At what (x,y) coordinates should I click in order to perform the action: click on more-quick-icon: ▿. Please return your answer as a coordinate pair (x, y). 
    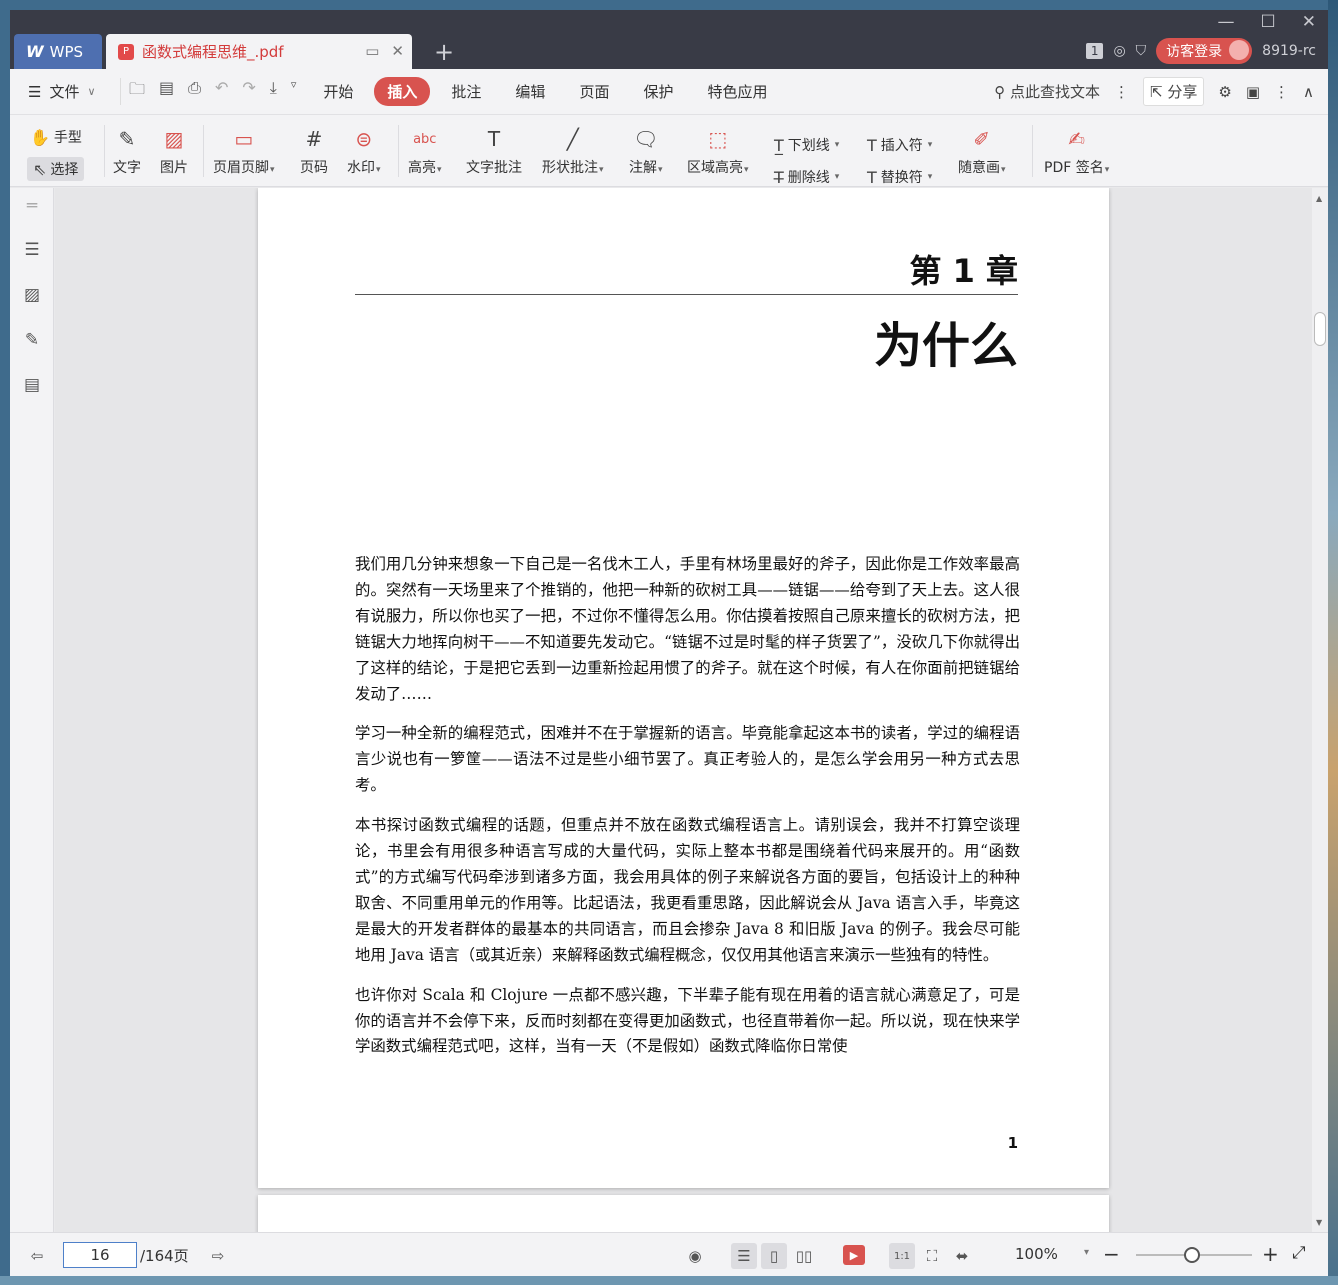
    Looking at the image, I should click on (294, 91).